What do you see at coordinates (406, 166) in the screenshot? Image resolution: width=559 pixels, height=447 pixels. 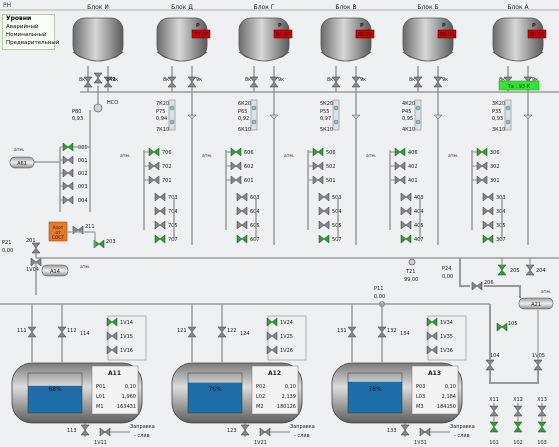 I see `valve-402: 402` at bounding box center [406, 166].